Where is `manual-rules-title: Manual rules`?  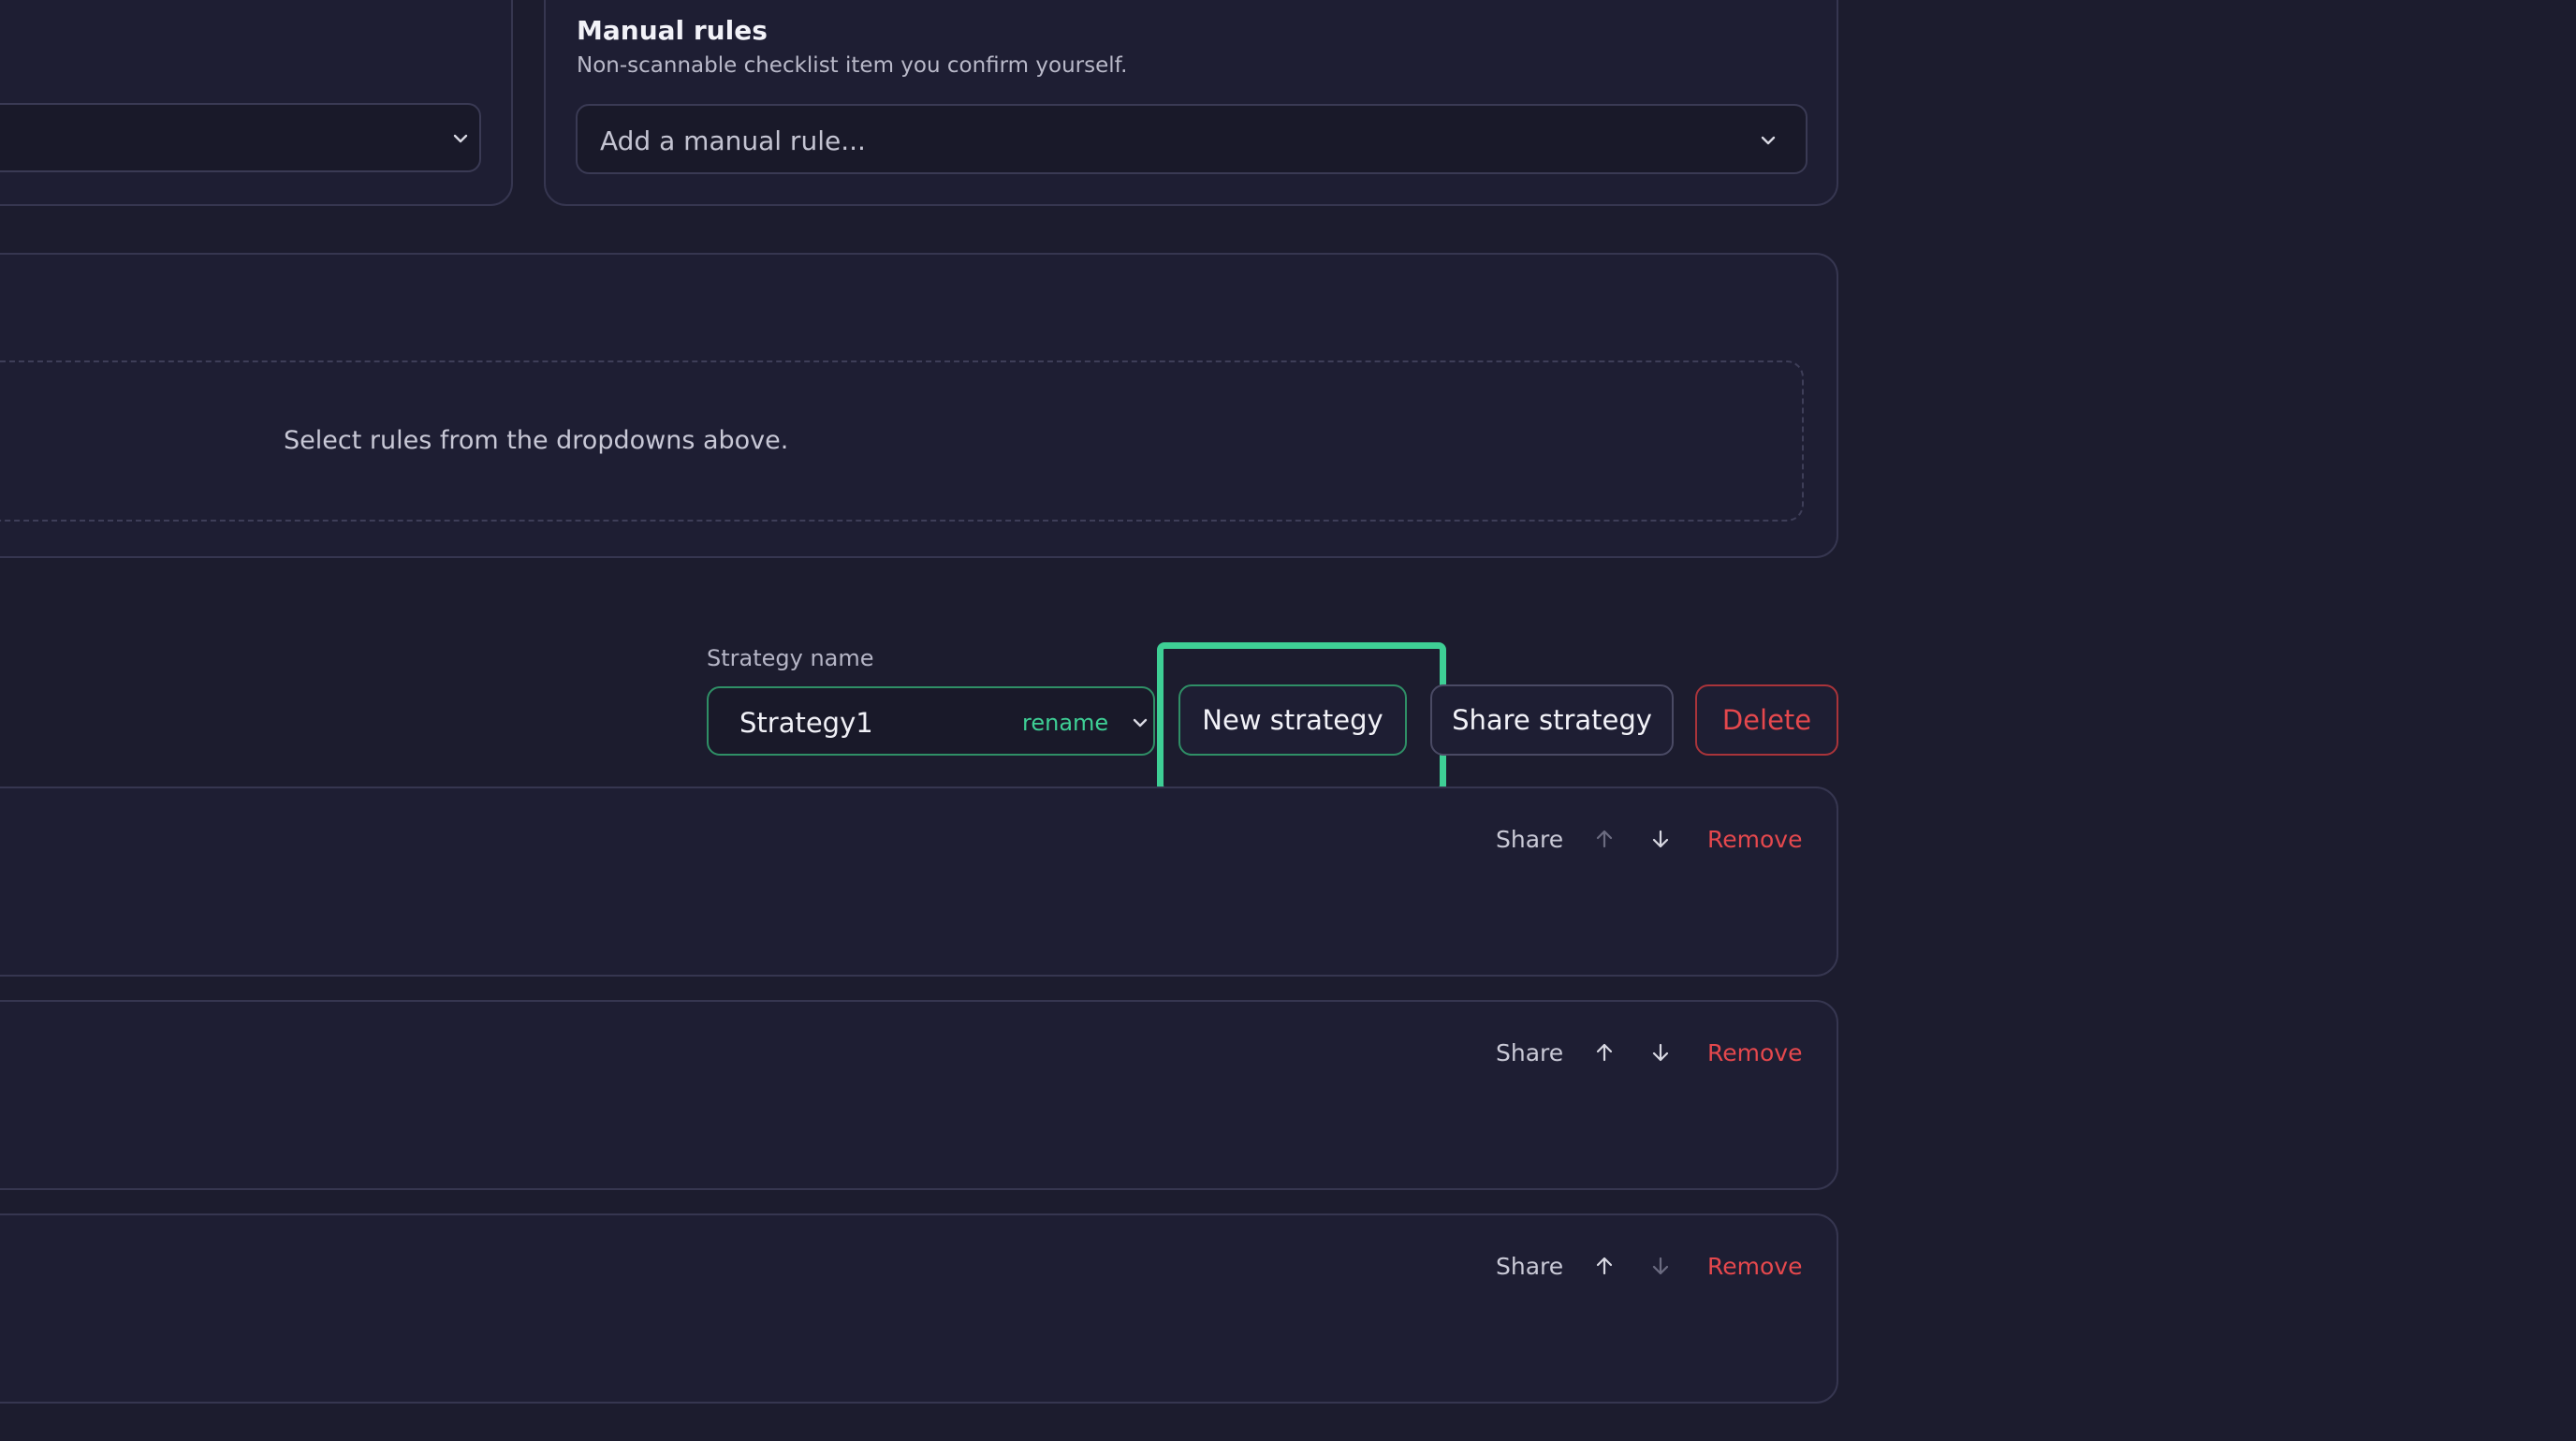
manual-rules-title: Manual rules is located at coordinates (672, 30).